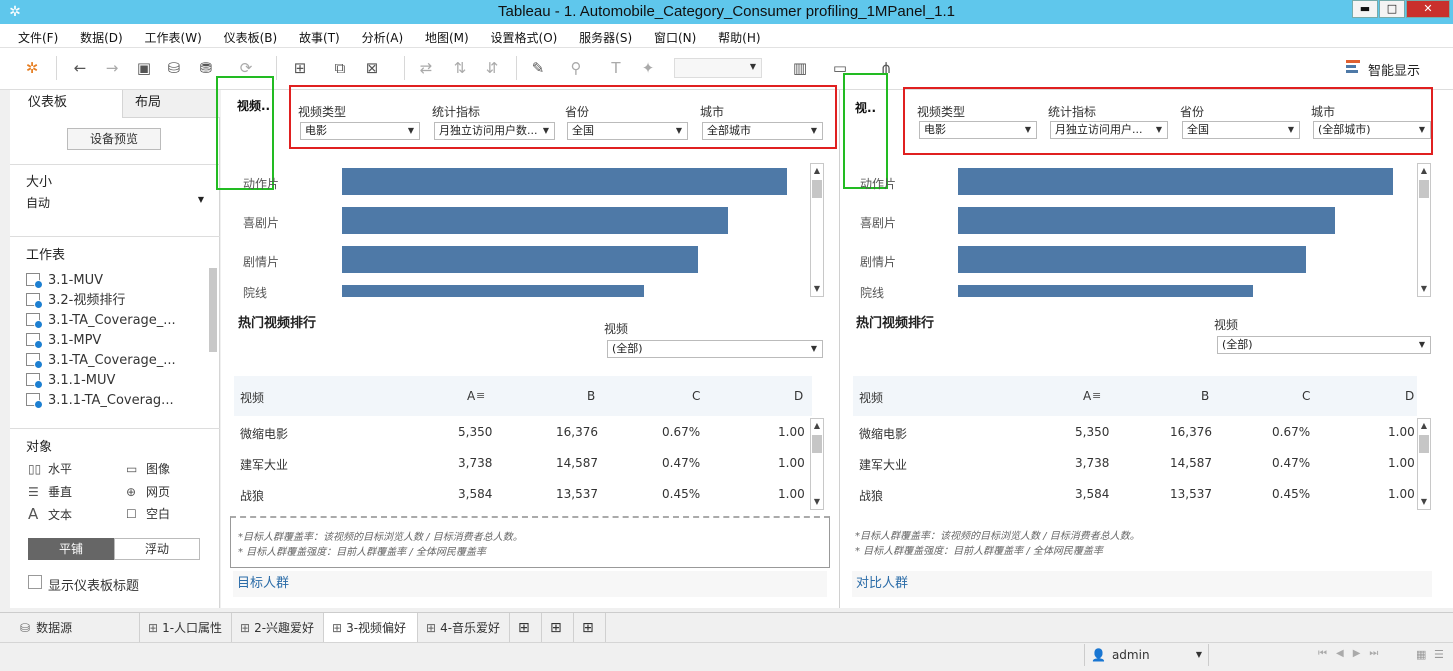  What do you see at coordinates (426, 68) in the screenshot?
I see `swap-icon: ⇄` at bounding box center [426, 68].